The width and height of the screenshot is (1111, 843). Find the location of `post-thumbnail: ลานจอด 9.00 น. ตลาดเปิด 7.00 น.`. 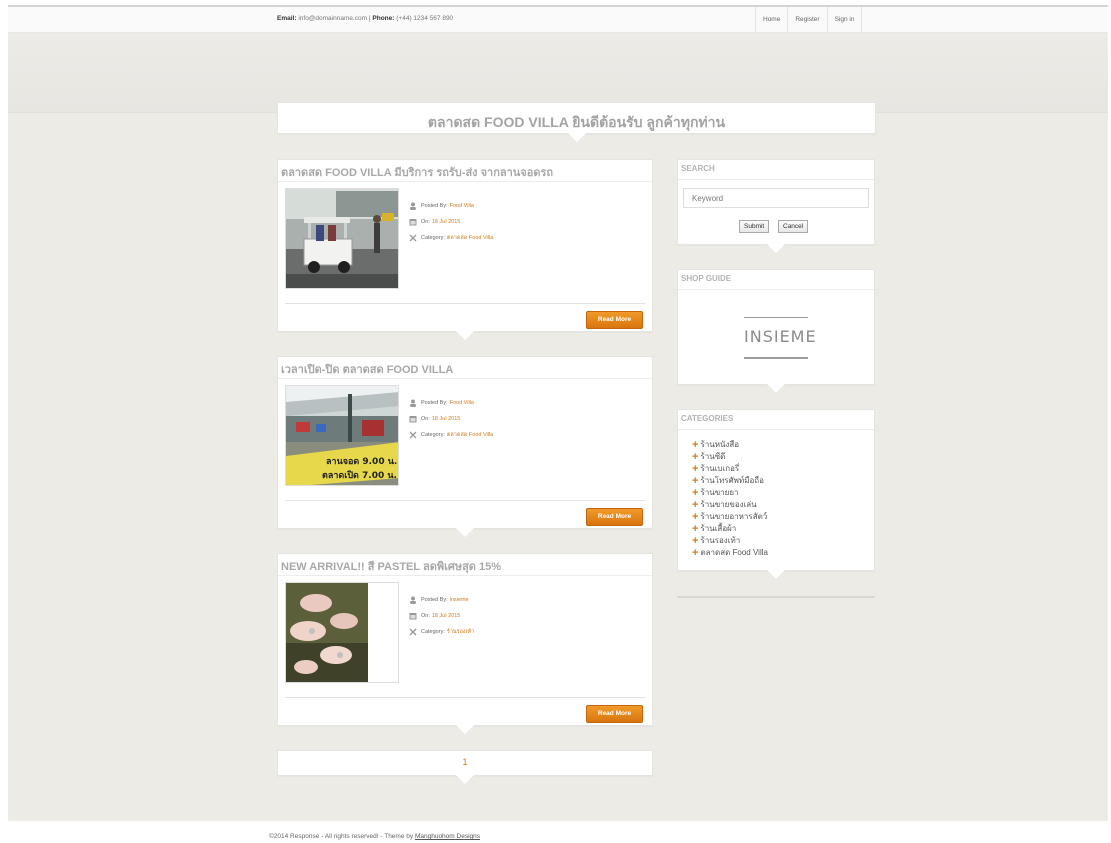

post-thumbnail: ลานจอด 9.00 น. ตลาดเปิด 7.00 น. is located at coordinates (342, 435).